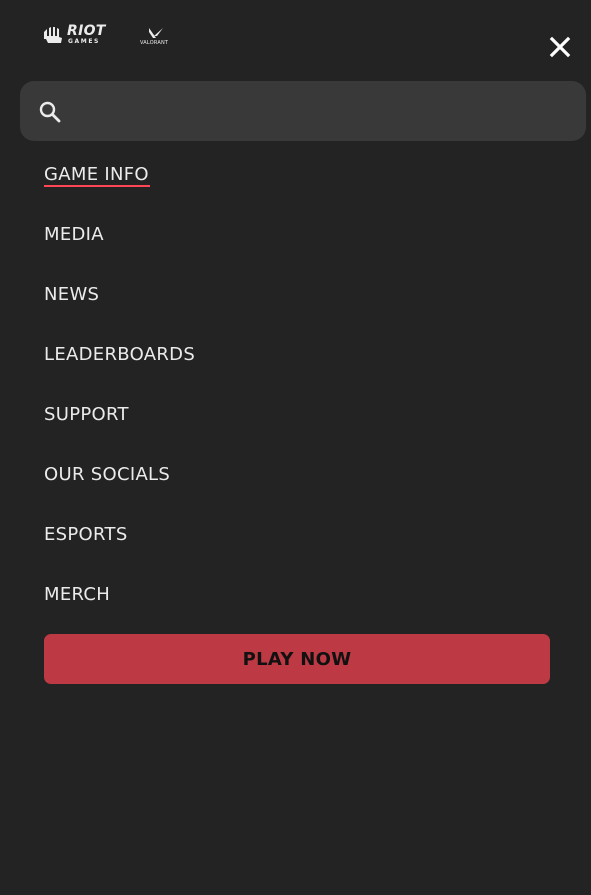  Describe the element at coordinates (244, 595) in the screenshot. I see `nav-item-merch: MERCH` at that location.